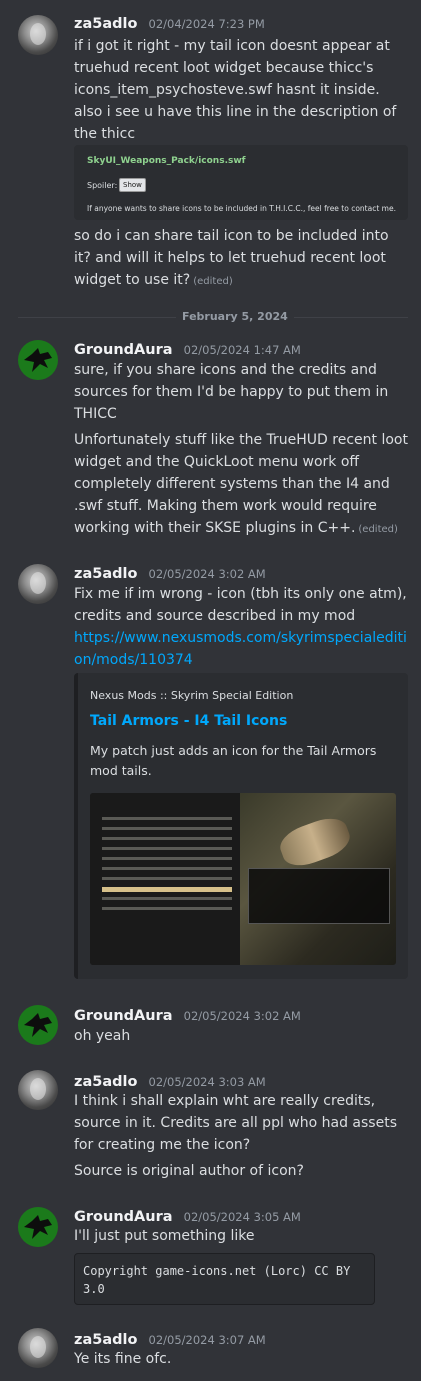  I want to click on embed-provider: Nexus Mods :: Skyrim Special Edition, so click(192, 695).